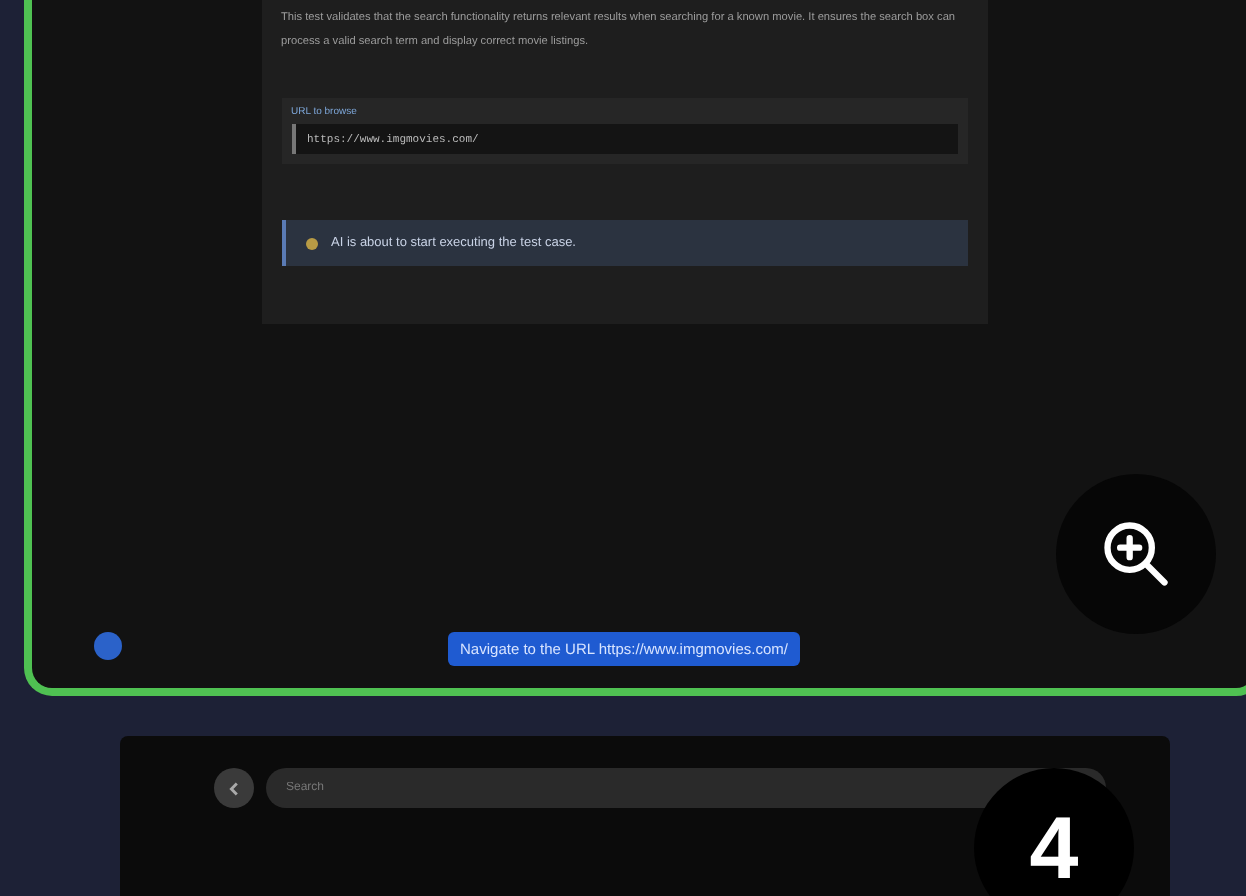  I want to click on zoom-in-icon, so click(1136, 554).